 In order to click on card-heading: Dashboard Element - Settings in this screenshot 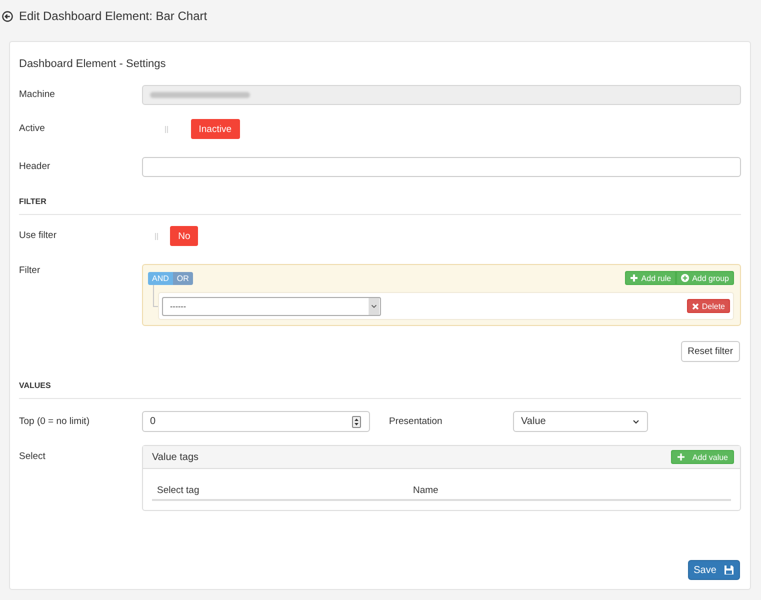, I will do `click(92, 64)`.